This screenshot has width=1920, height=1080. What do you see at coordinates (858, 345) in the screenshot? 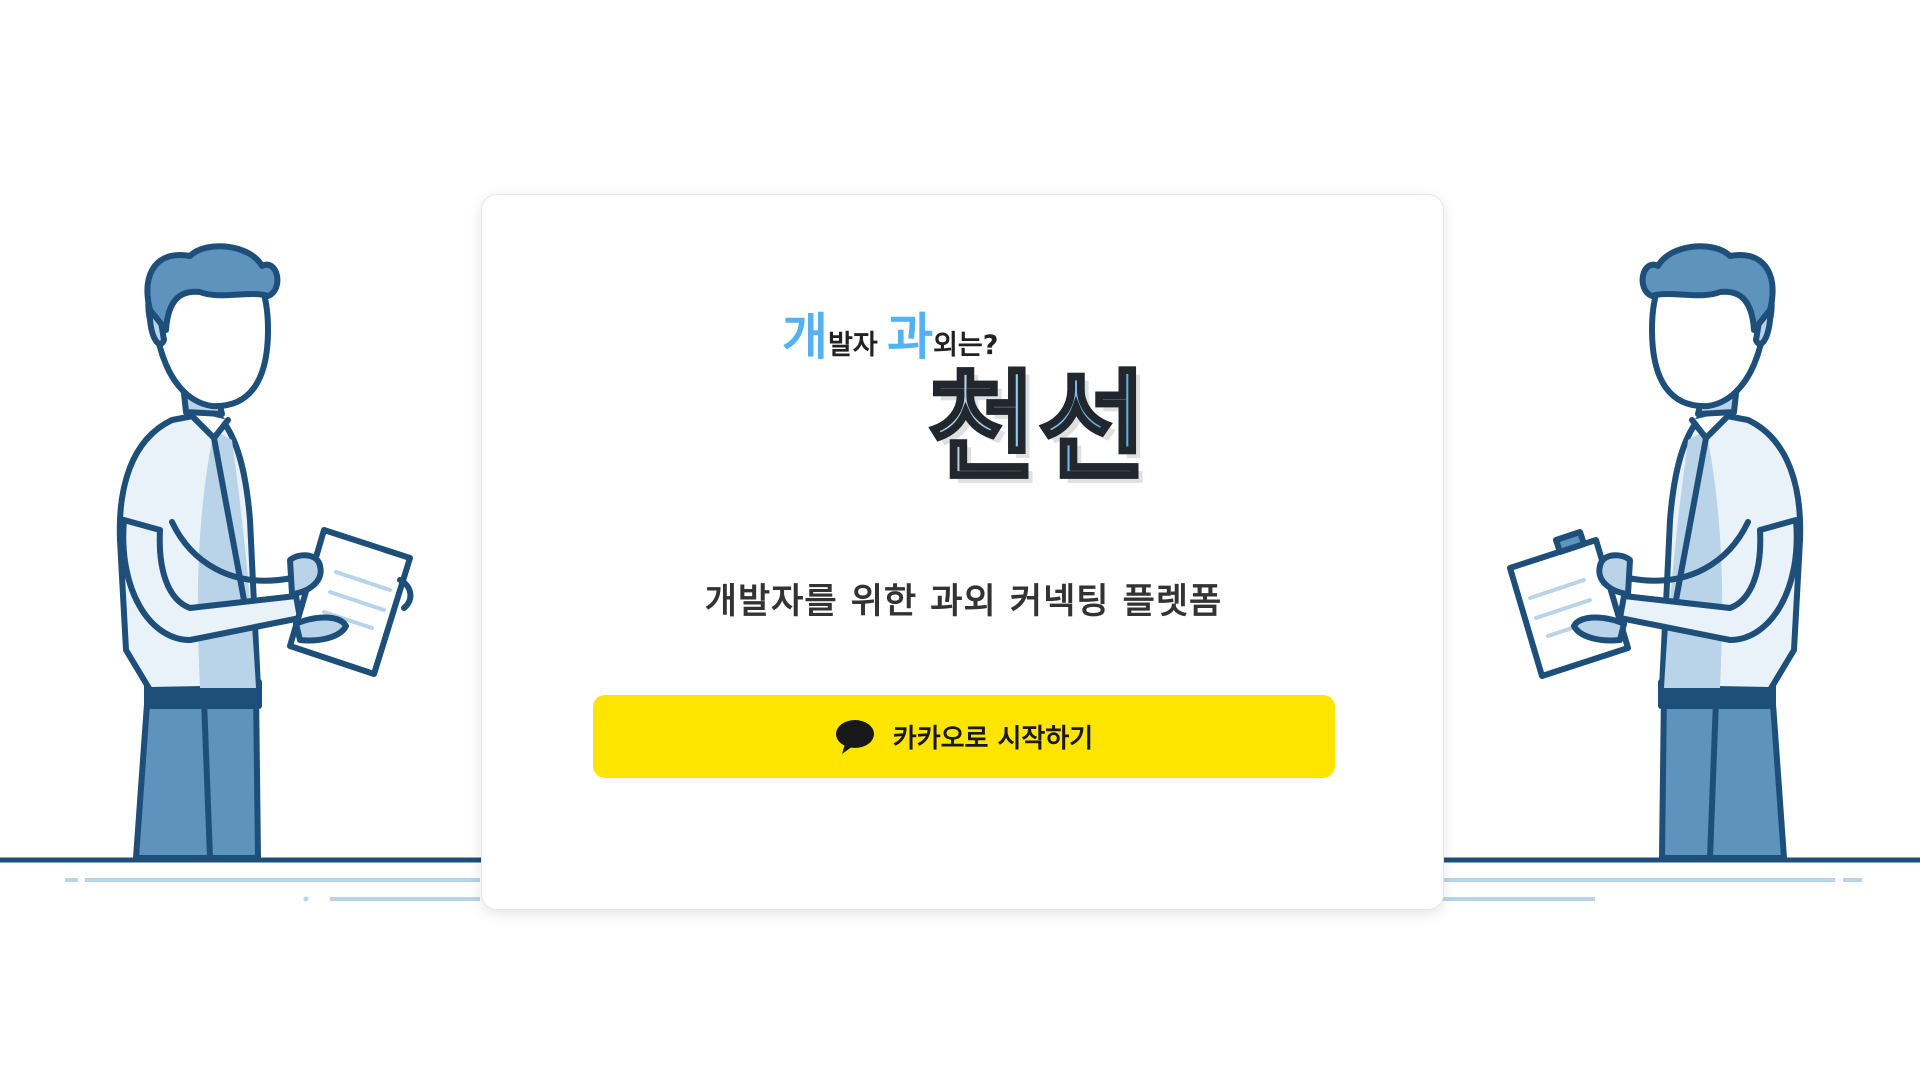
I see `tagline-text-1: 발자` at bounding box center [858, 345].